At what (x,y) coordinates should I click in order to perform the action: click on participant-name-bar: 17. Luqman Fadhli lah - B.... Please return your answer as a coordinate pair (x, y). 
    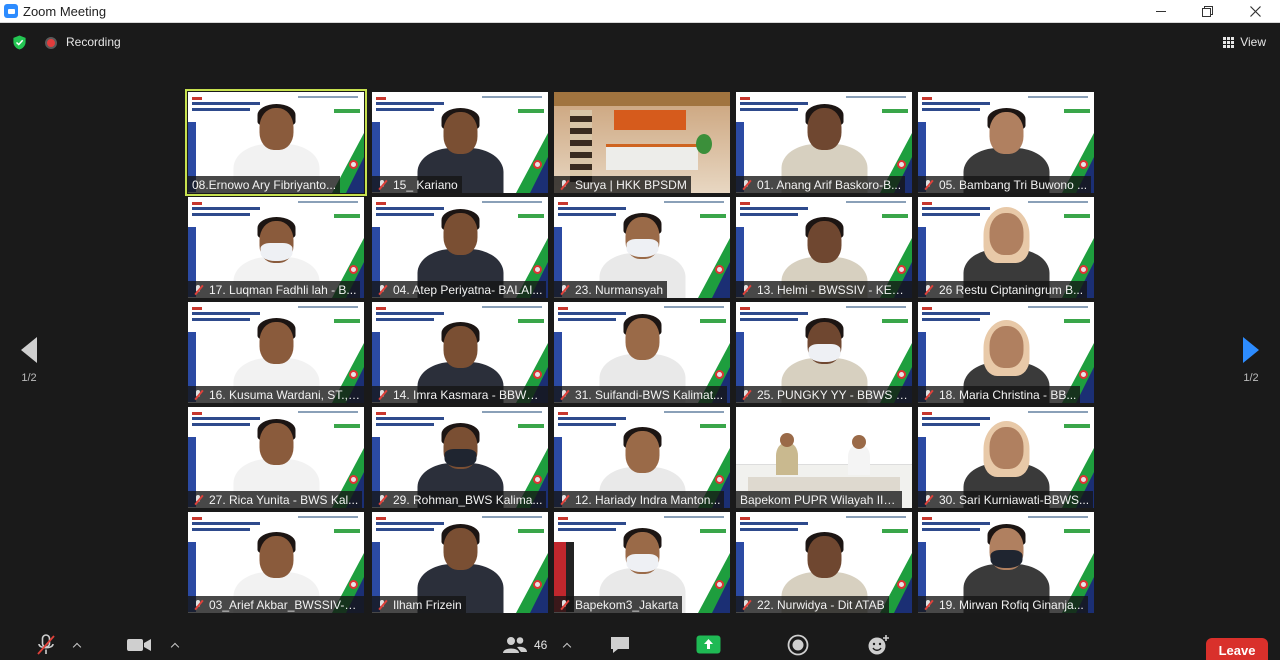
    Looking at the image, I should click on (274, 289).